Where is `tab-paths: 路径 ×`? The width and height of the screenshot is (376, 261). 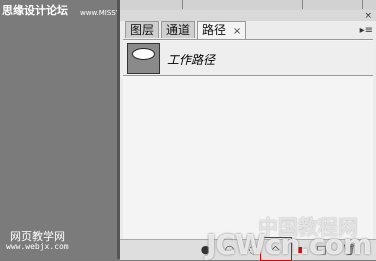
tab-paths: 路径 × is located at coordinates (222, 30).